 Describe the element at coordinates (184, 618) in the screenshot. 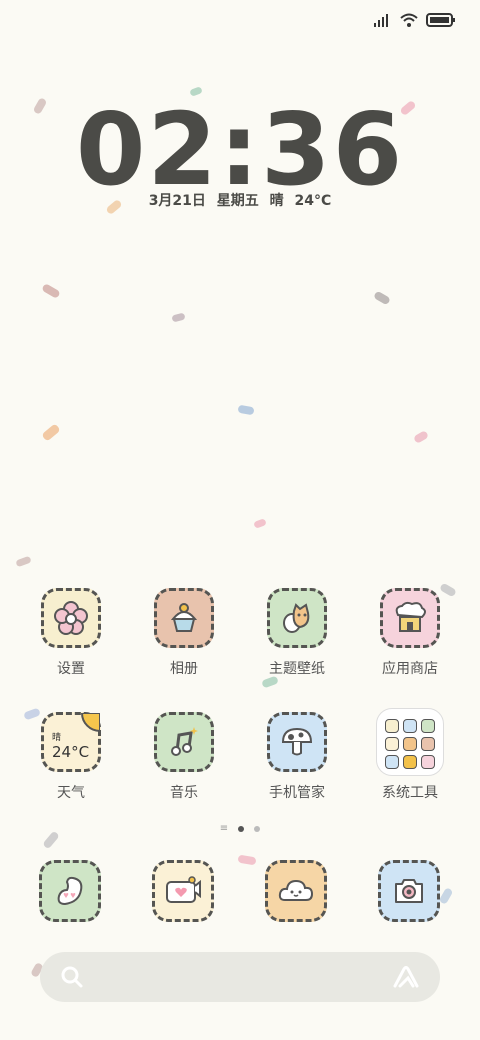

I see `cupcake-icon` at that location.